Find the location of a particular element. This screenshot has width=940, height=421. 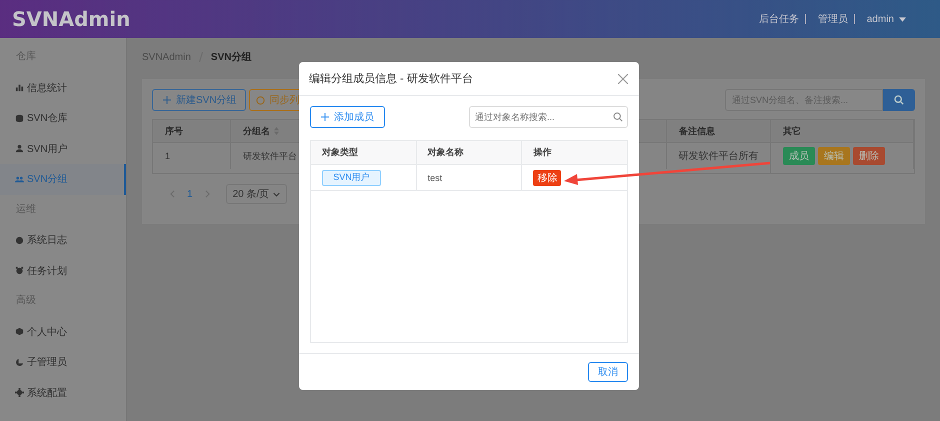

sidebar-item: 子管理员 is located at coordinates (63, 362).